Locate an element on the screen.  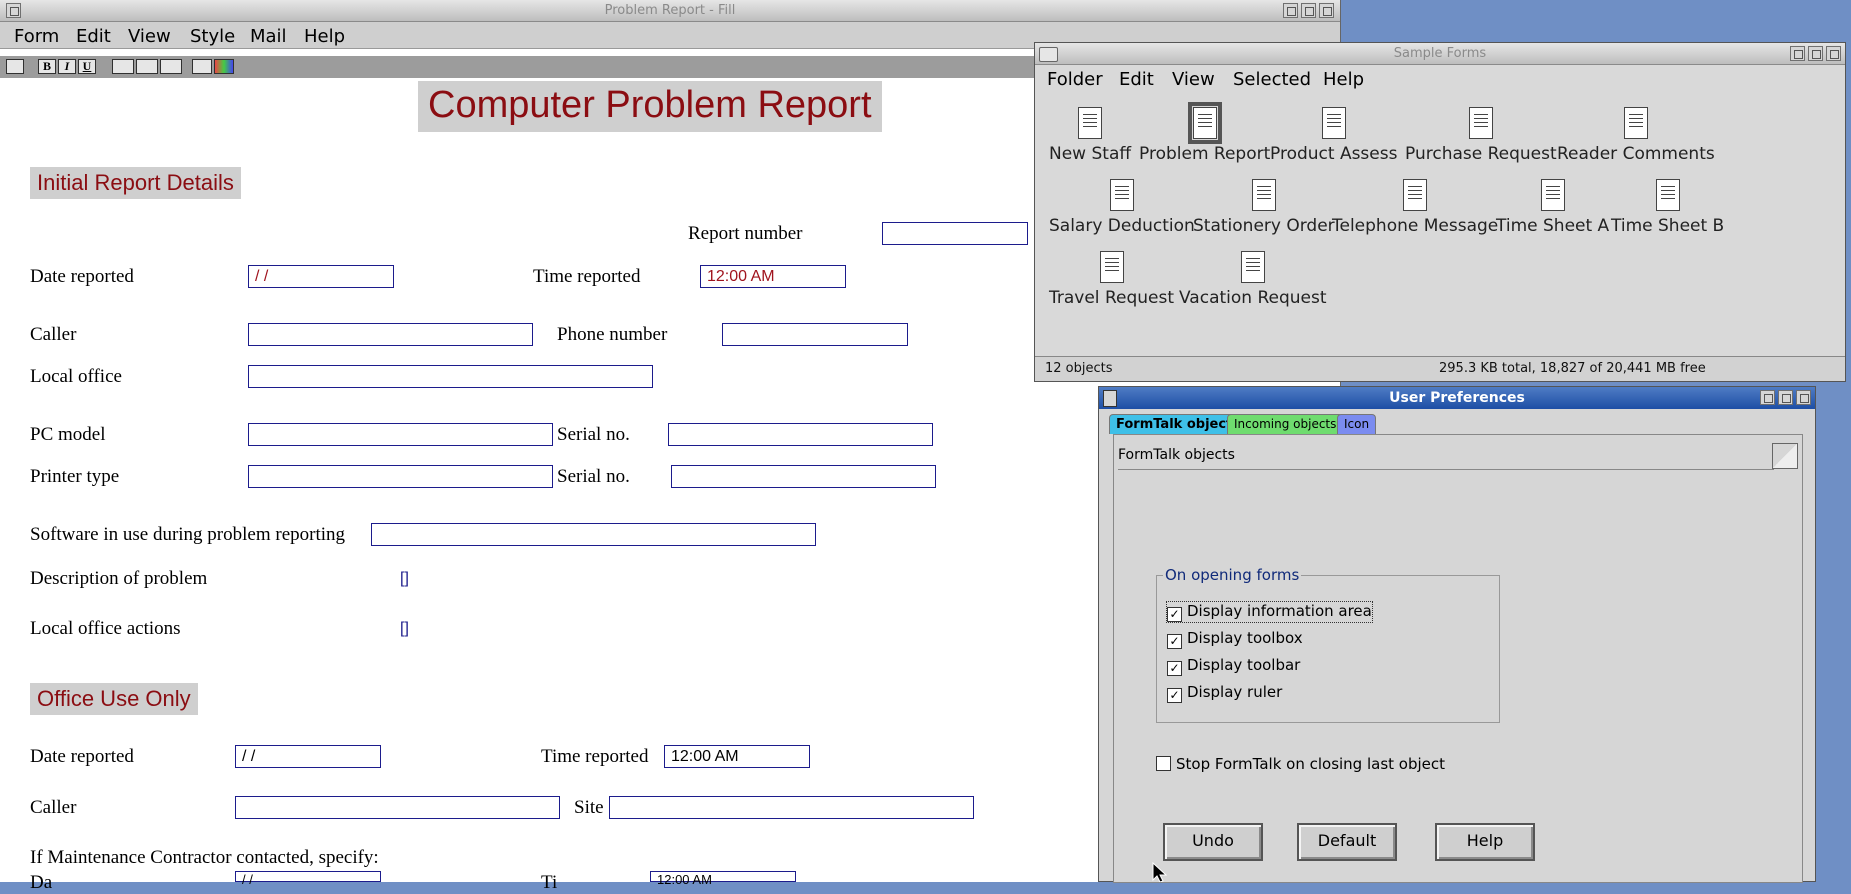
tab-incoming-objects: Incoming objects is located at coordinates (1285, 424).